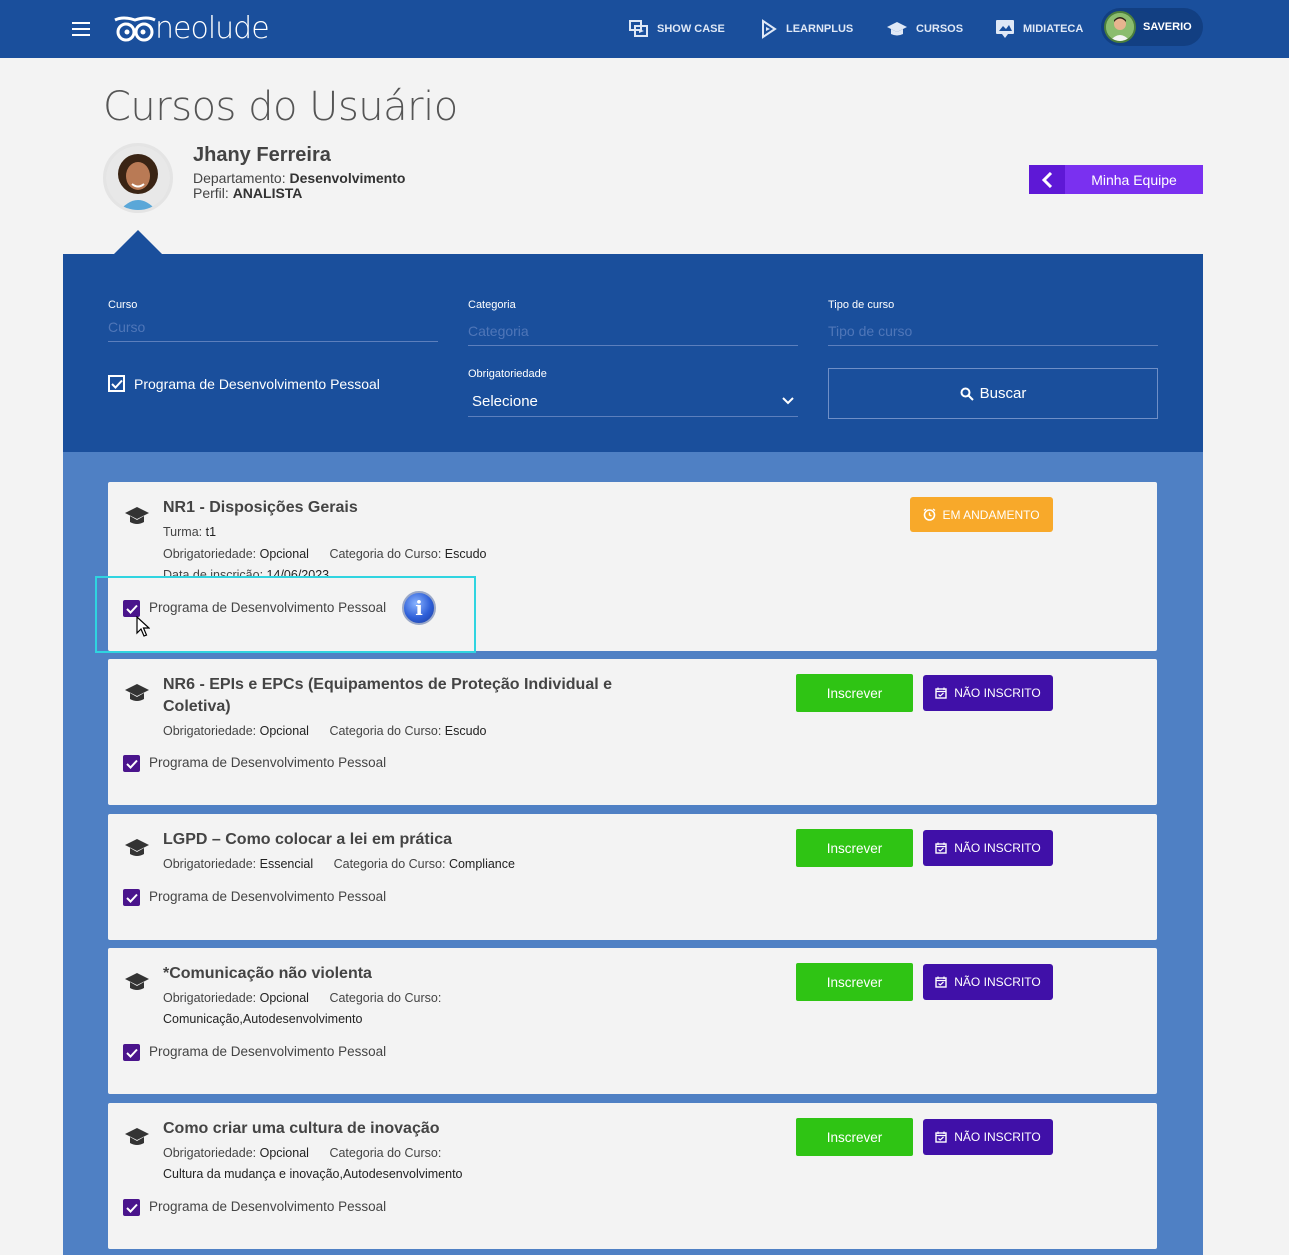  I want to click on neolude-logo: neolude, so click(191, 28).